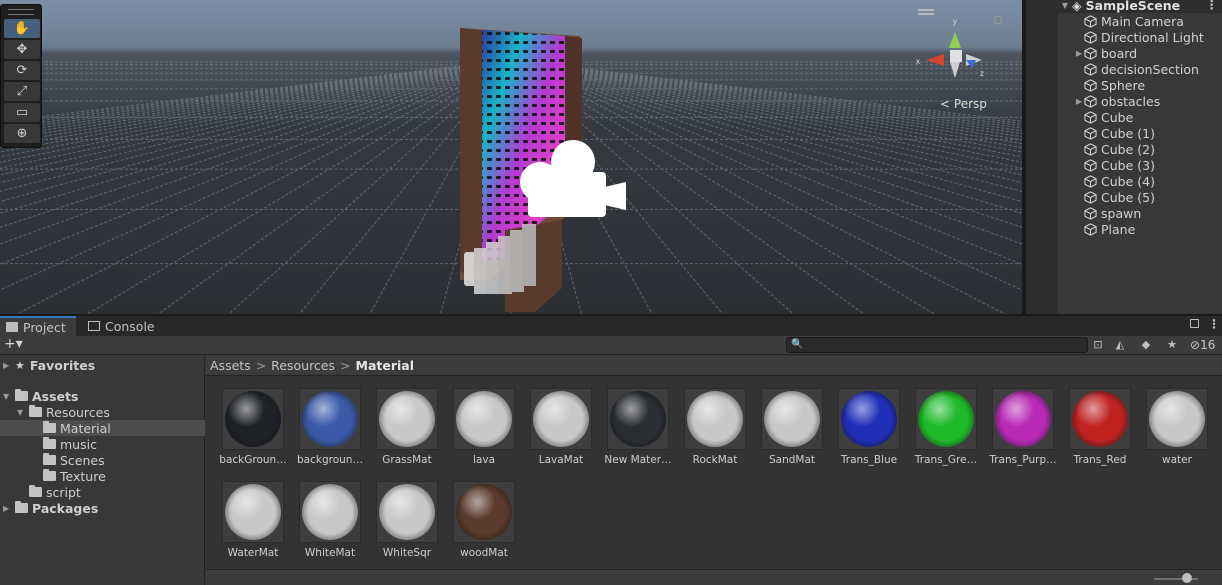 This screenshot has width=1222, height=585. I want to click on hierarchy-item: Directional Light, so click(1115, 37).